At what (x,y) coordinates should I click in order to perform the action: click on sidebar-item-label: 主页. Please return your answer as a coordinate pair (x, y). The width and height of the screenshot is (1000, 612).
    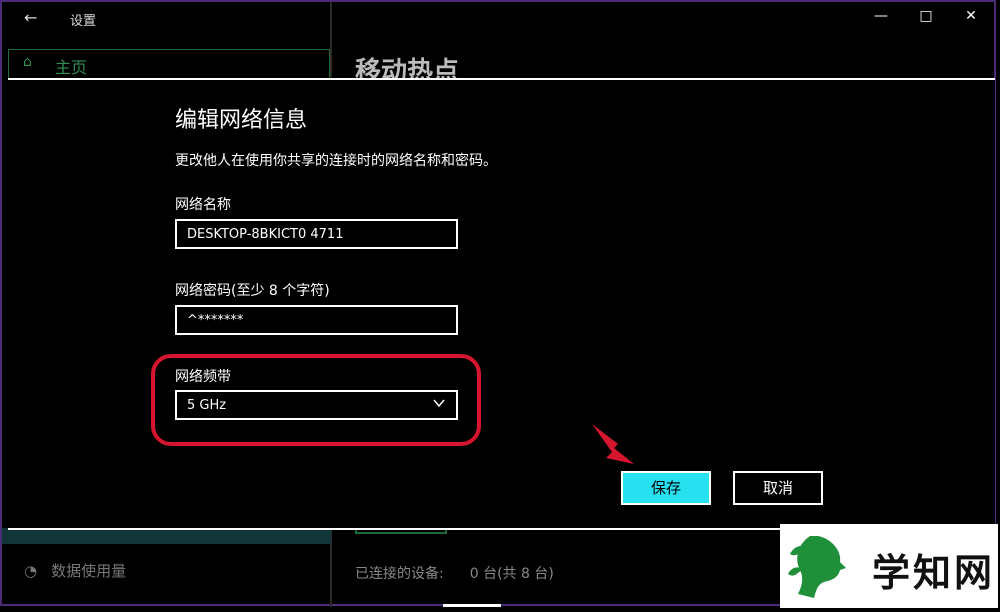
    Looking at the image, I should click on (71, 67).